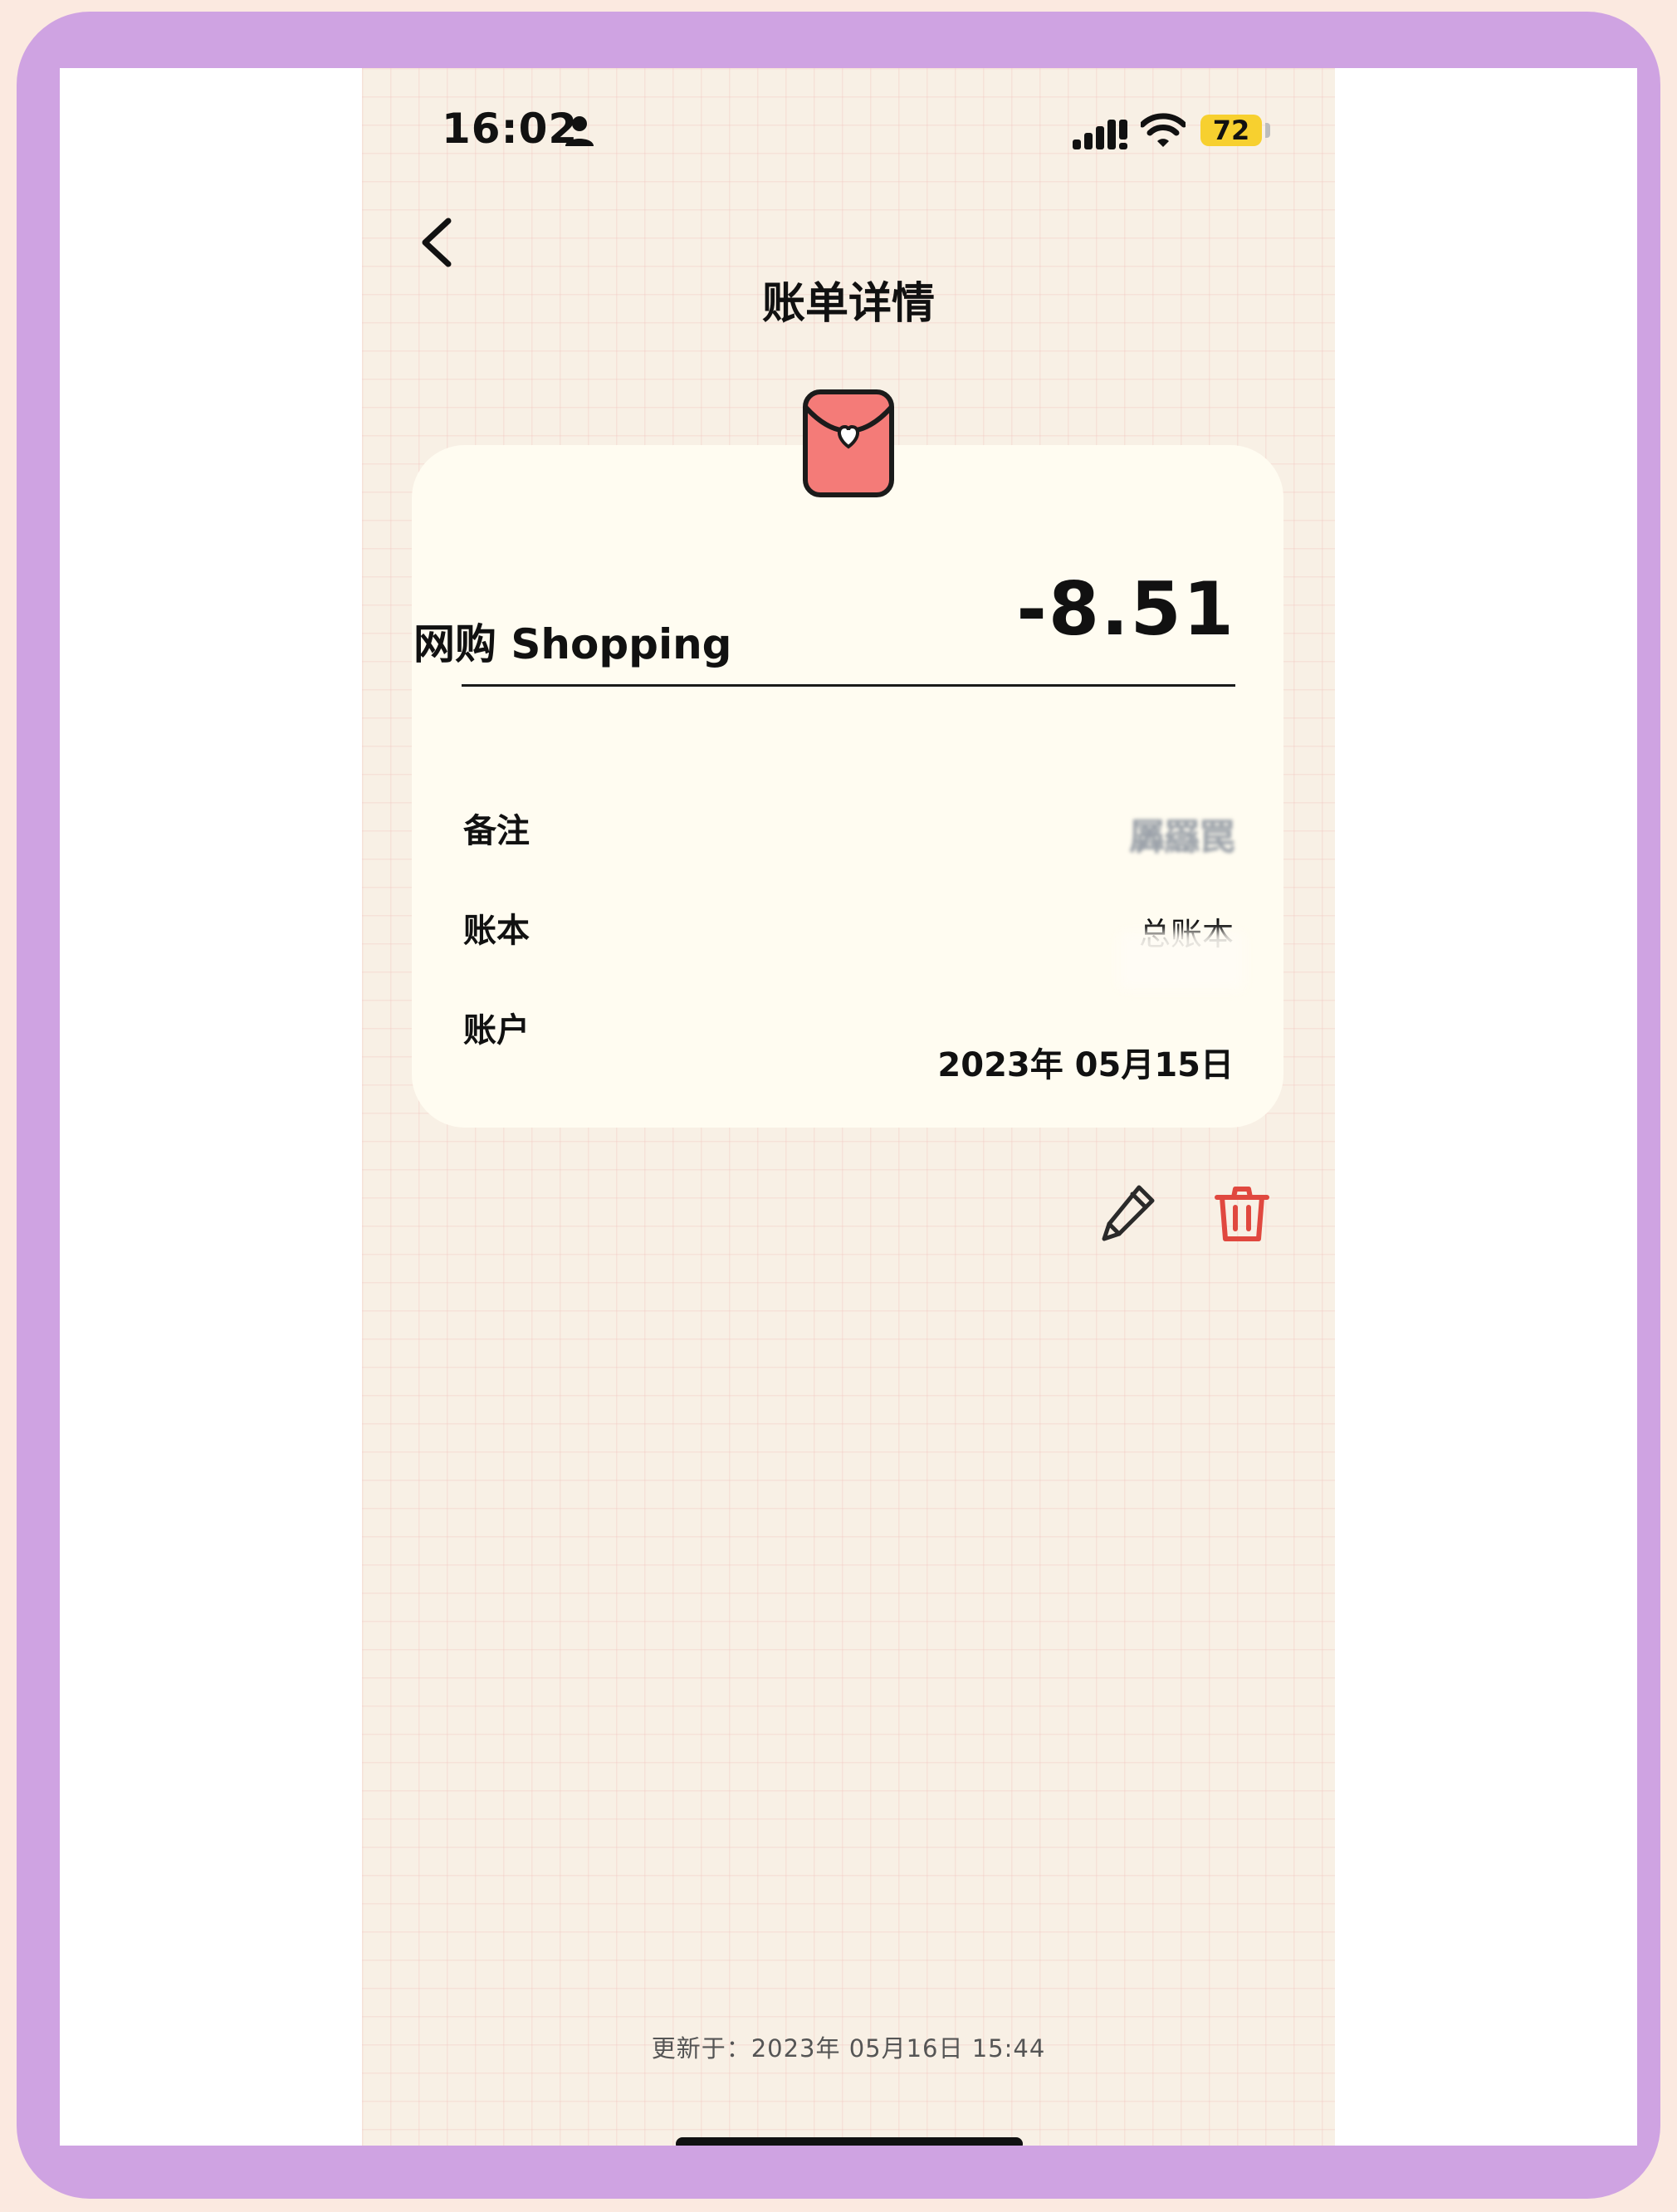  Describe the element at coordinates (848, 304) in the screenshot. I see `page-title: 账单详情` at that location.